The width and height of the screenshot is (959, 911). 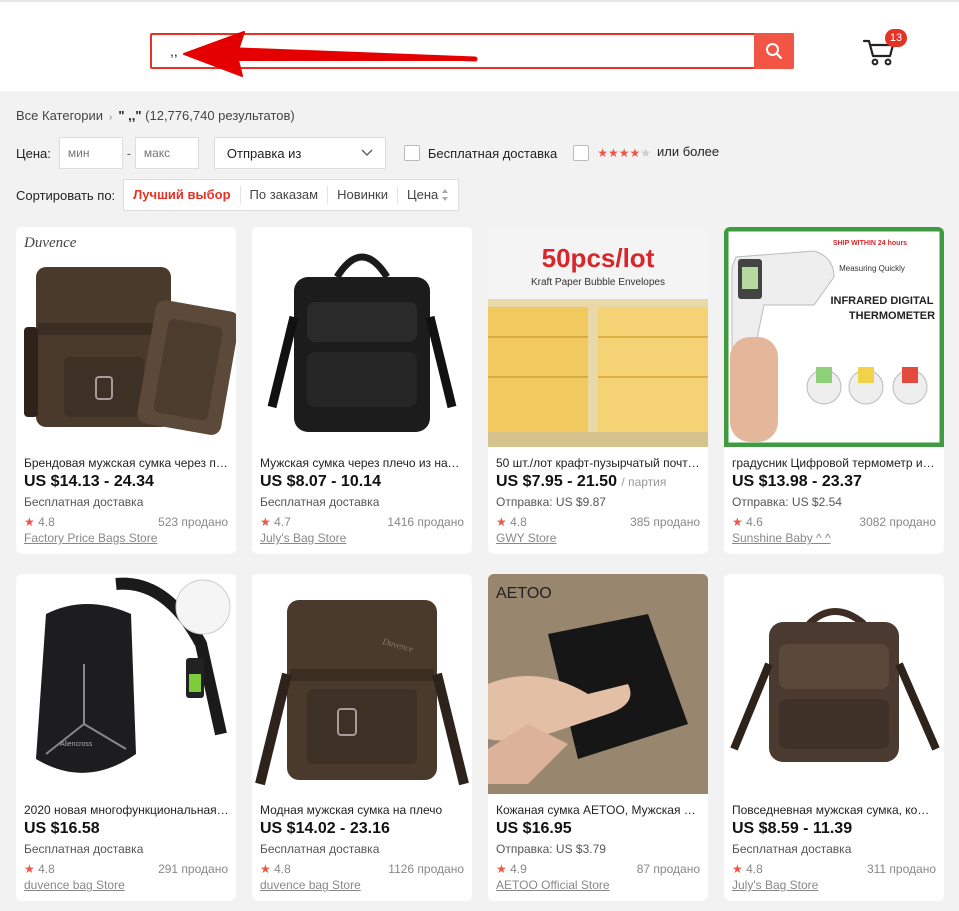 What do you see at coordinates (896, 38) in the screenshot?
I see `cart-count-badge: 13` at bounding box center [896, 38].